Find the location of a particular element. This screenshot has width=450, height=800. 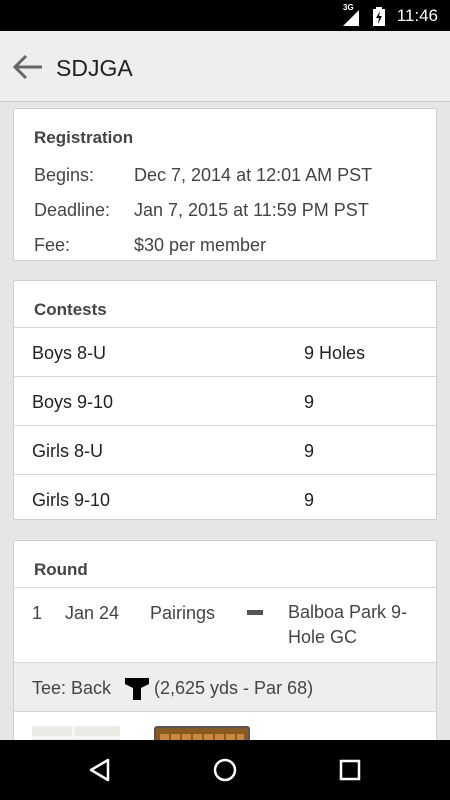

tee-marker-icon is located at coordinates (137, 689).